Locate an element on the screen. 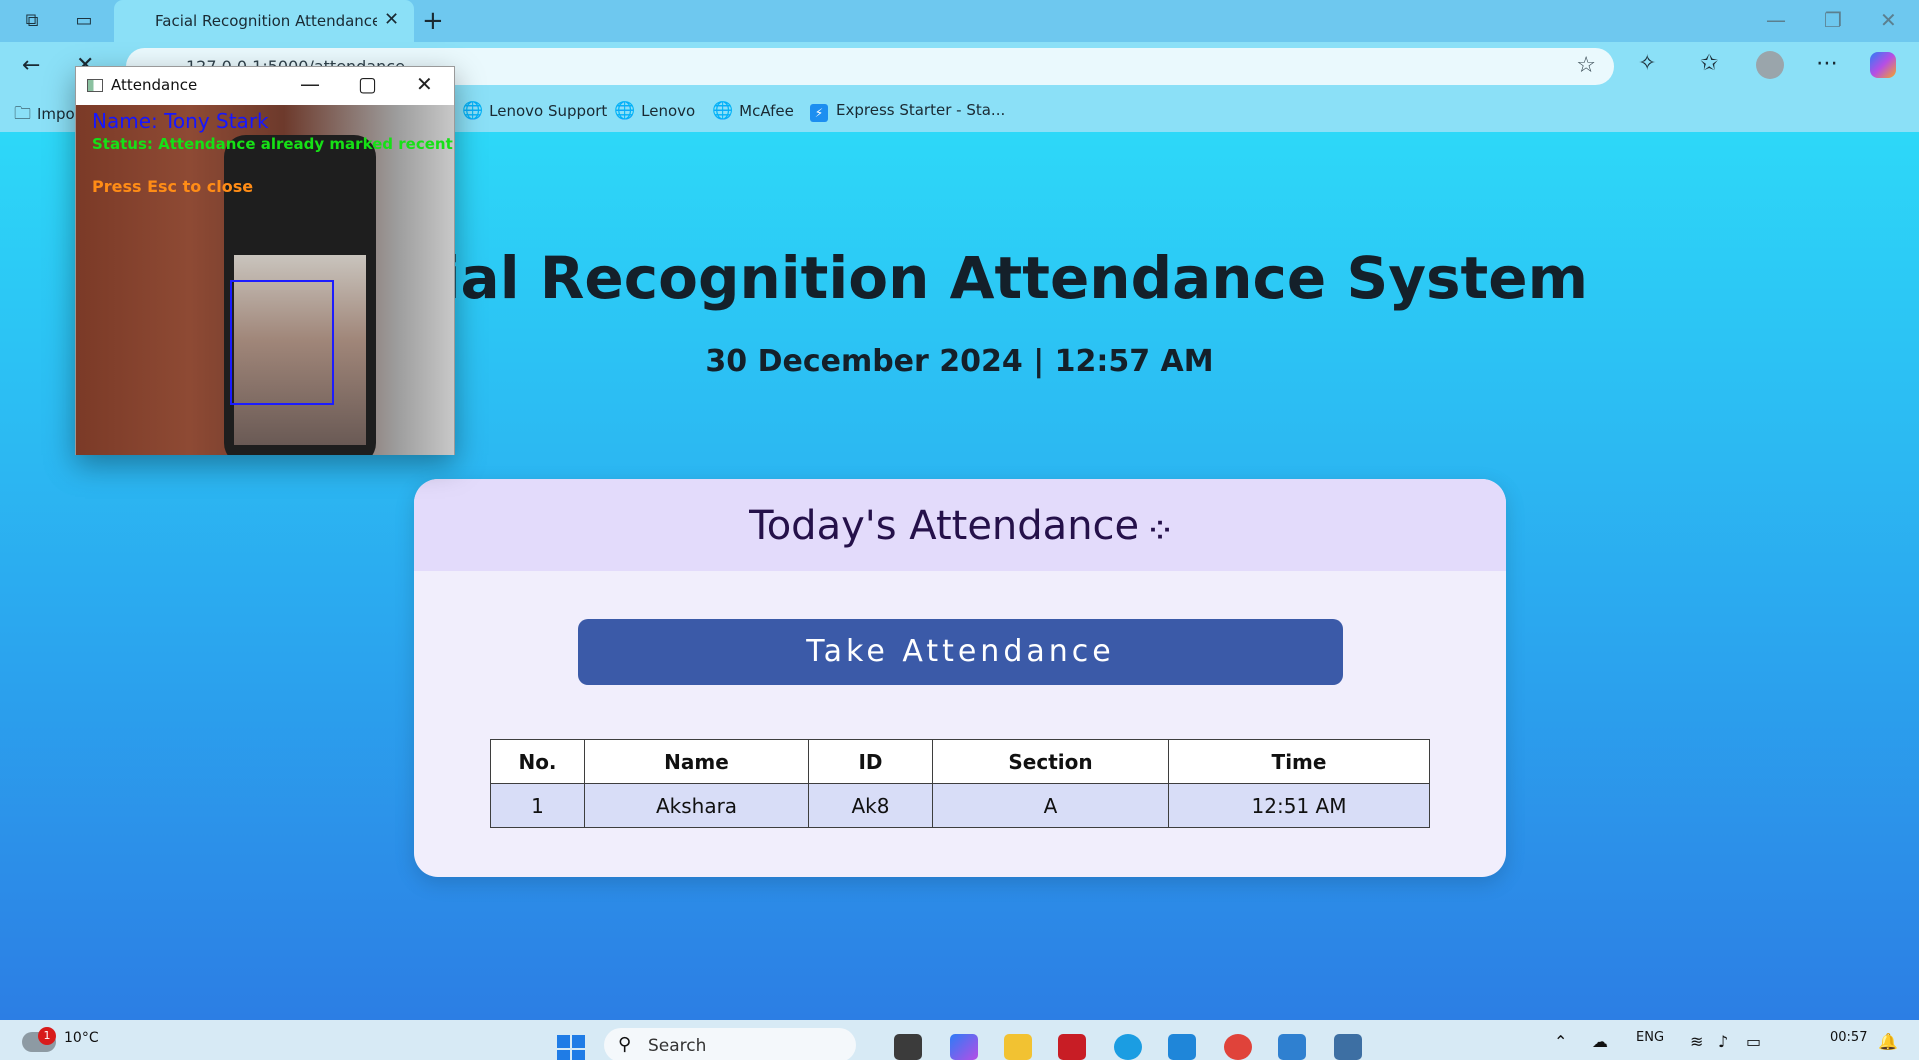 This screenshot has height=1060, width=1919. workspaces-icon: ⧉ is located at coordinates (32, 21).